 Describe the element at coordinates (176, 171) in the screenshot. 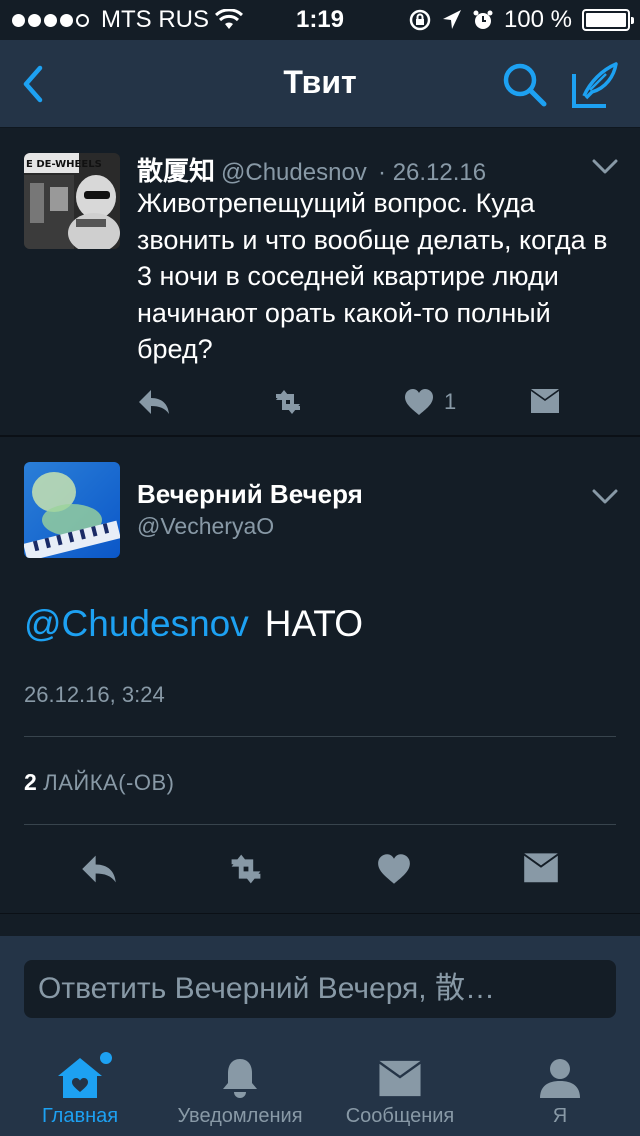

I see `author-name: 散厦知` at that location.